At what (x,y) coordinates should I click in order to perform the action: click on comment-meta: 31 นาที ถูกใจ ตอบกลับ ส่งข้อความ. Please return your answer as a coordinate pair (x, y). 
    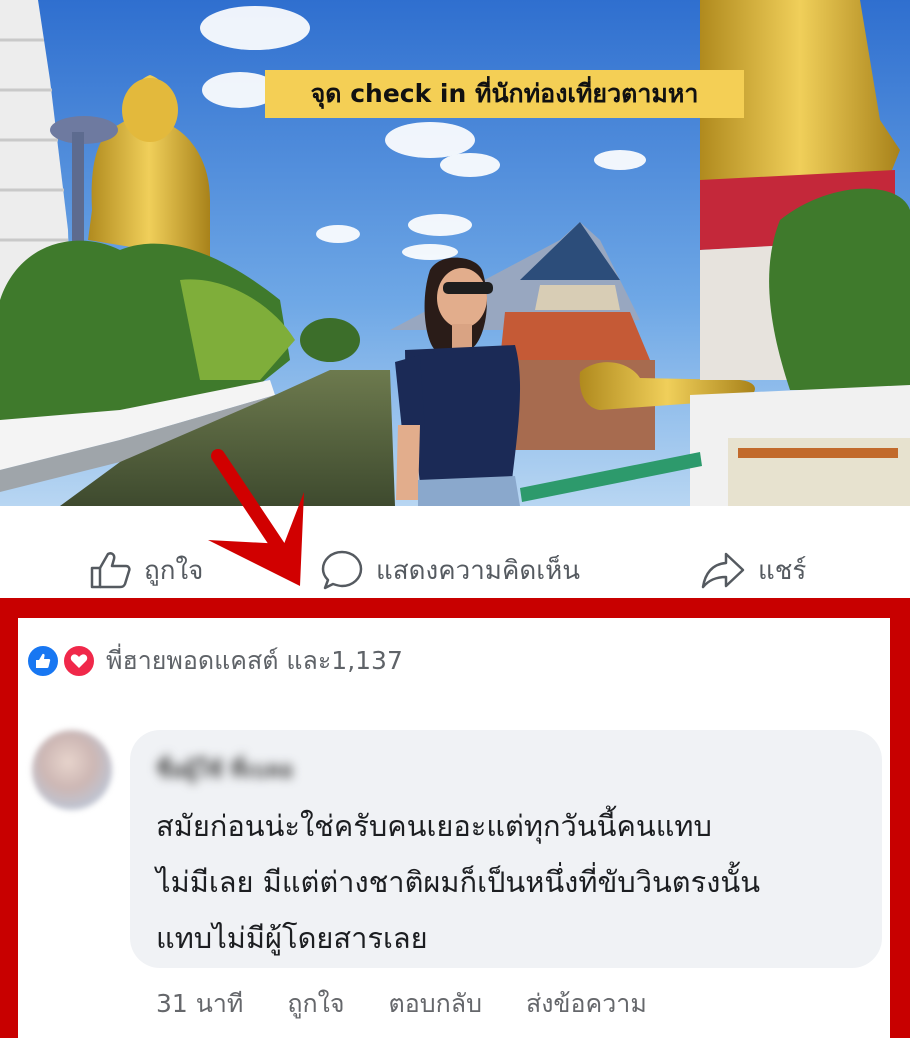
    Looking at the image, I should click on (423, 1004).